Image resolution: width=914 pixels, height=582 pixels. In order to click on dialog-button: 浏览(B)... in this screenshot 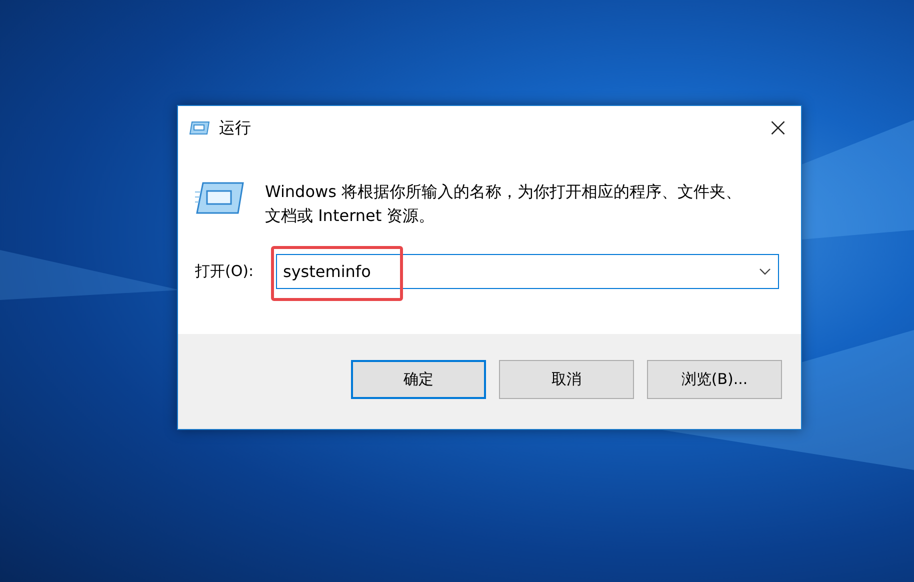, I will do `click(714, 379)`.